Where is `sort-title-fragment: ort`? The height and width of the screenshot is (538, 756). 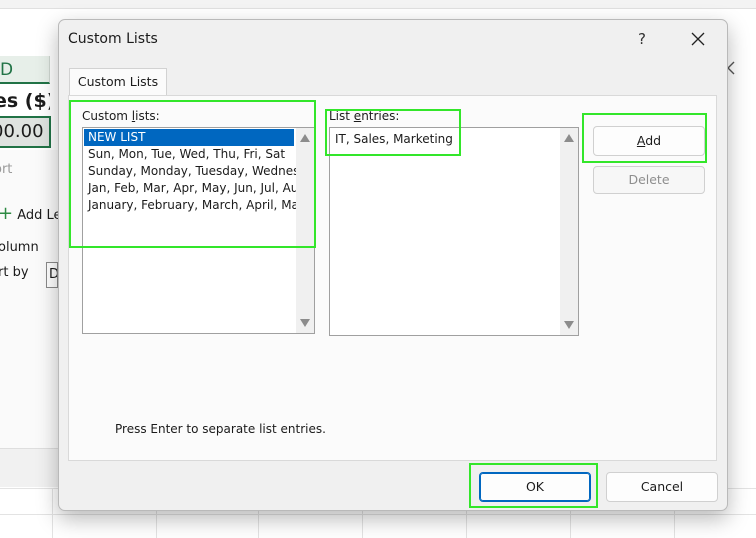 sort-title-fragment: ort is located at coordinates (6, 169).